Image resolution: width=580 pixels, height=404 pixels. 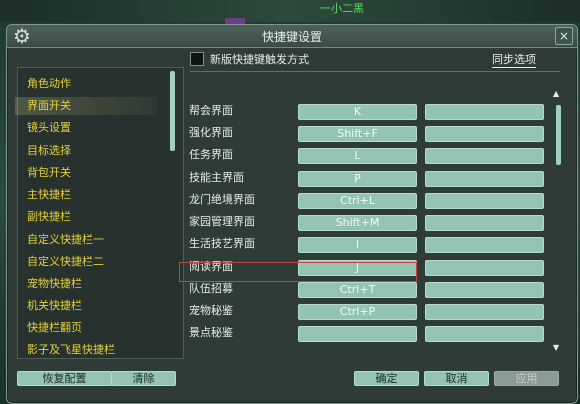 I want to click on close-icon: ×, so click(x=564, y=36).